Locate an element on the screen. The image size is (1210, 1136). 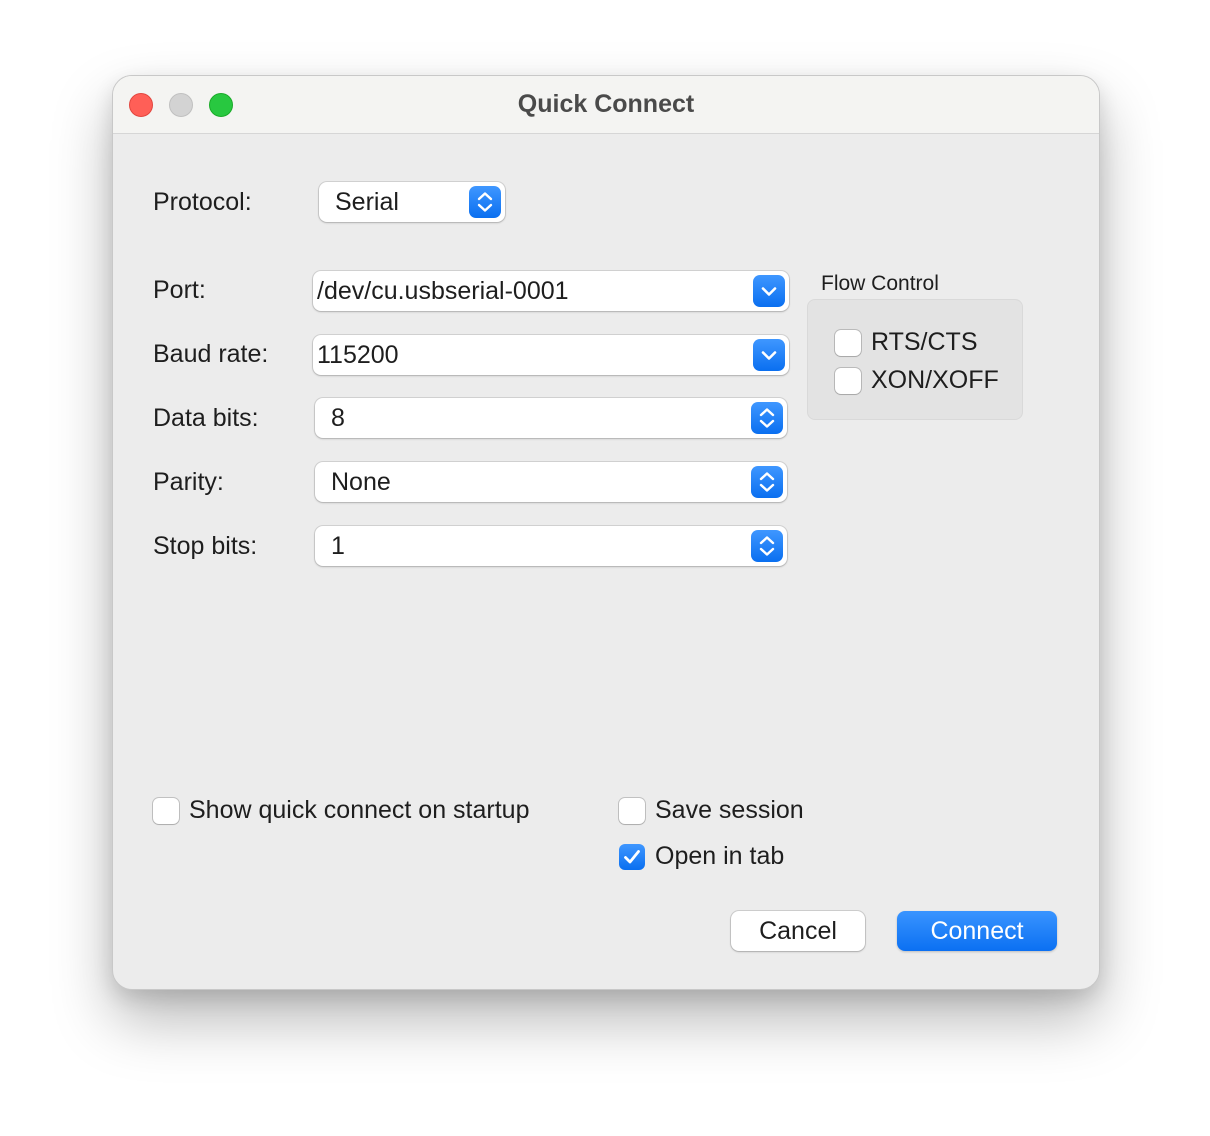
xon-xoff-checkbox is located at coordinates (848, 381).